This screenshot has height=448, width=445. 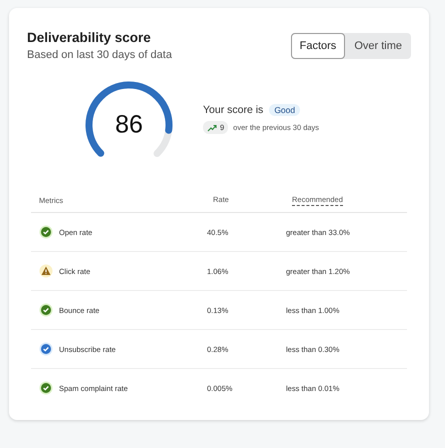 I want to click on score-number: 86, so click(x=129, y=125).